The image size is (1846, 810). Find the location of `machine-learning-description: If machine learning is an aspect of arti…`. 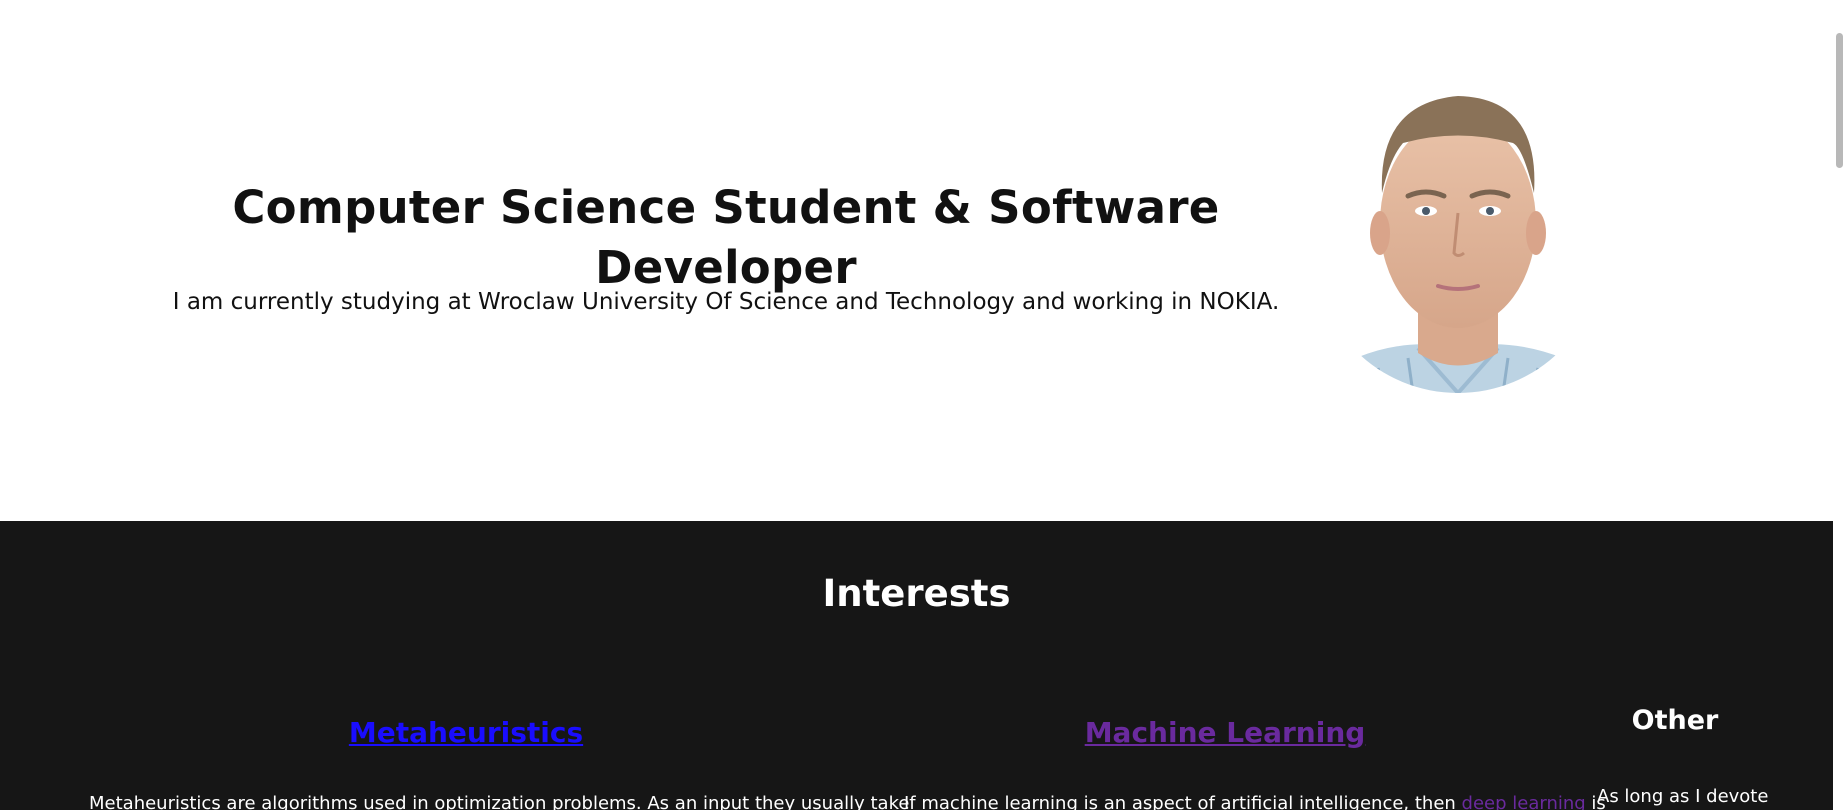

machine-learning-description: If machine learning is an aspect of arti… is located at coordinates (1255, 800).